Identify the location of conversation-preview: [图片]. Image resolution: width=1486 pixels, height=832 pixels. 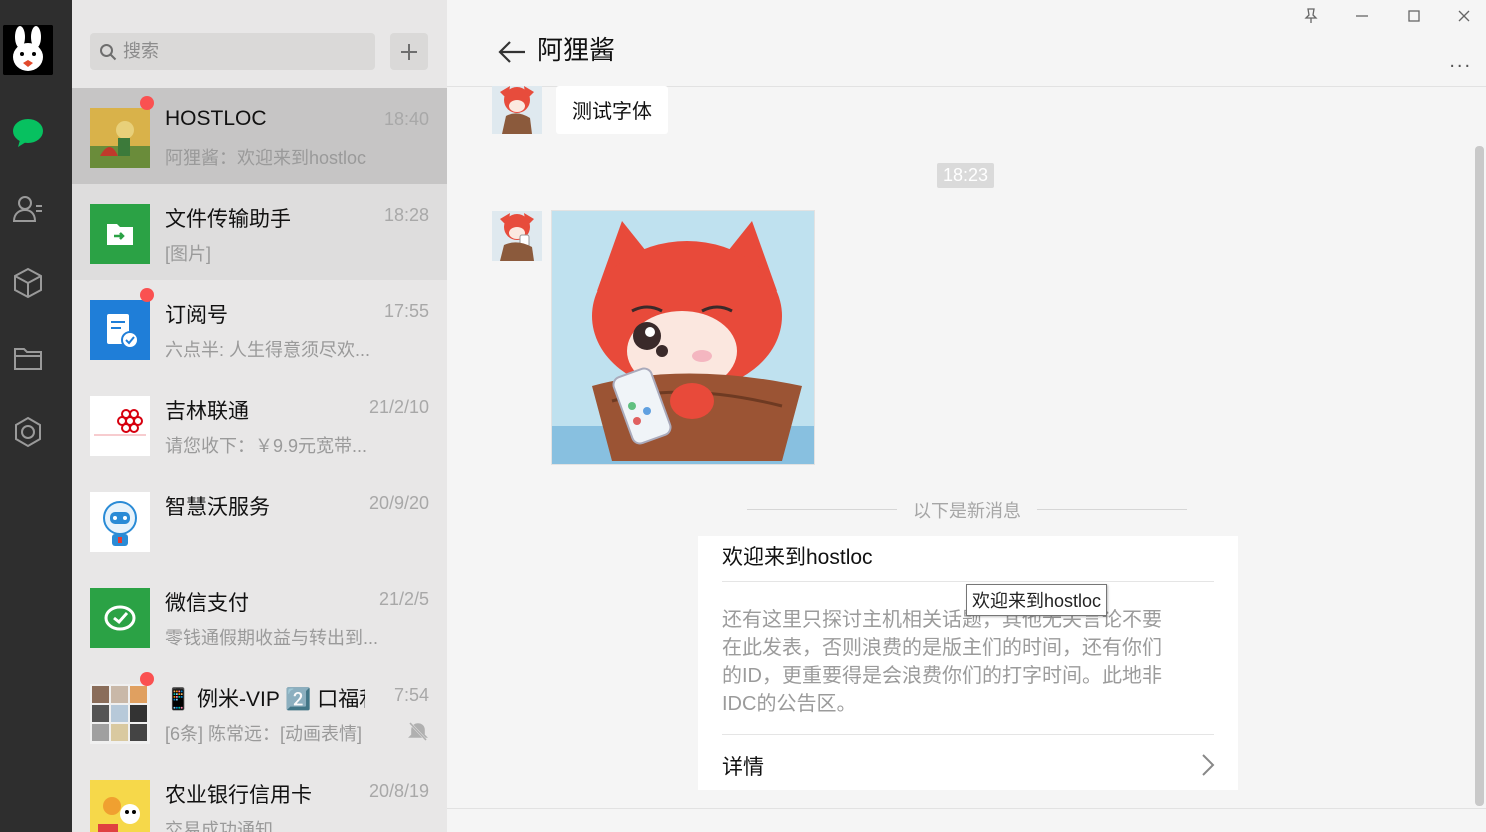
(188, 254).